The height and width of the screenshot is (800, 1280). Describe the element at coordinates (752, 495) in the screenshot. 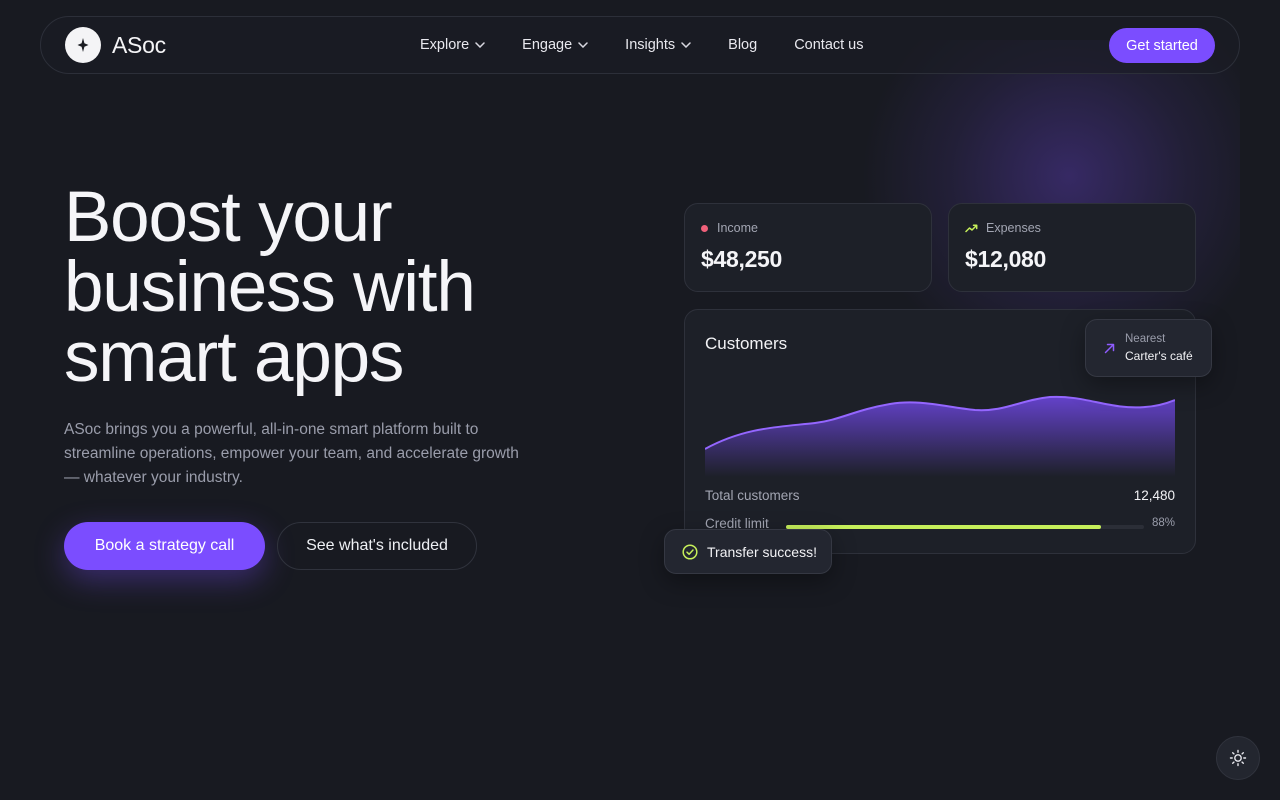

I see `total-customers-label: Total customers` at that location.